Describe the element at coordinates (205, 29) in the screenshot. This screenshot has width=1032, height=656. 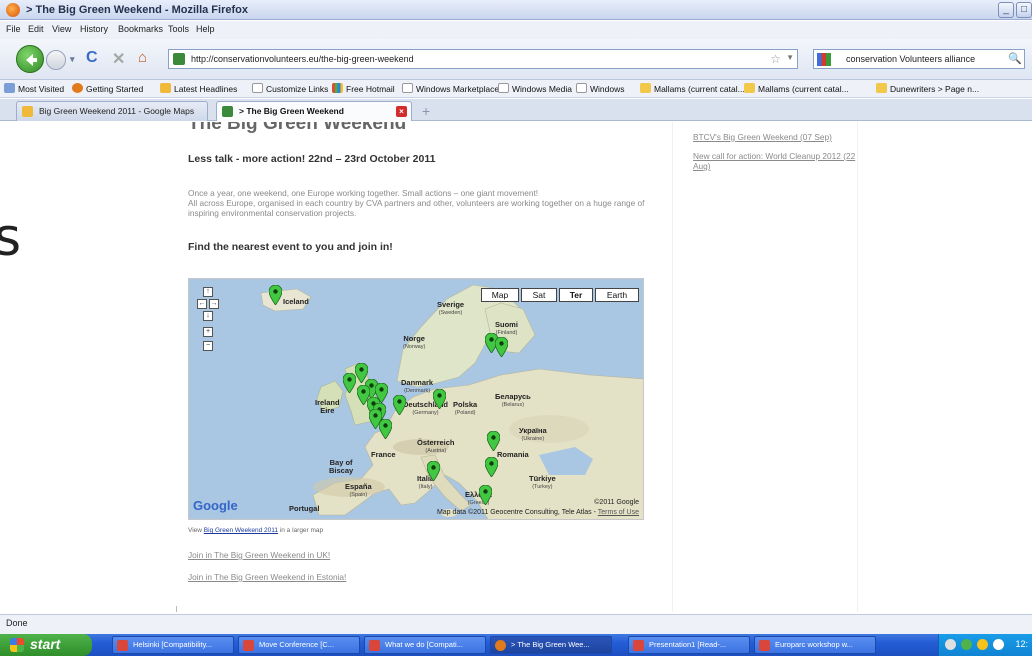
I see `menu-help: Help` at that location.